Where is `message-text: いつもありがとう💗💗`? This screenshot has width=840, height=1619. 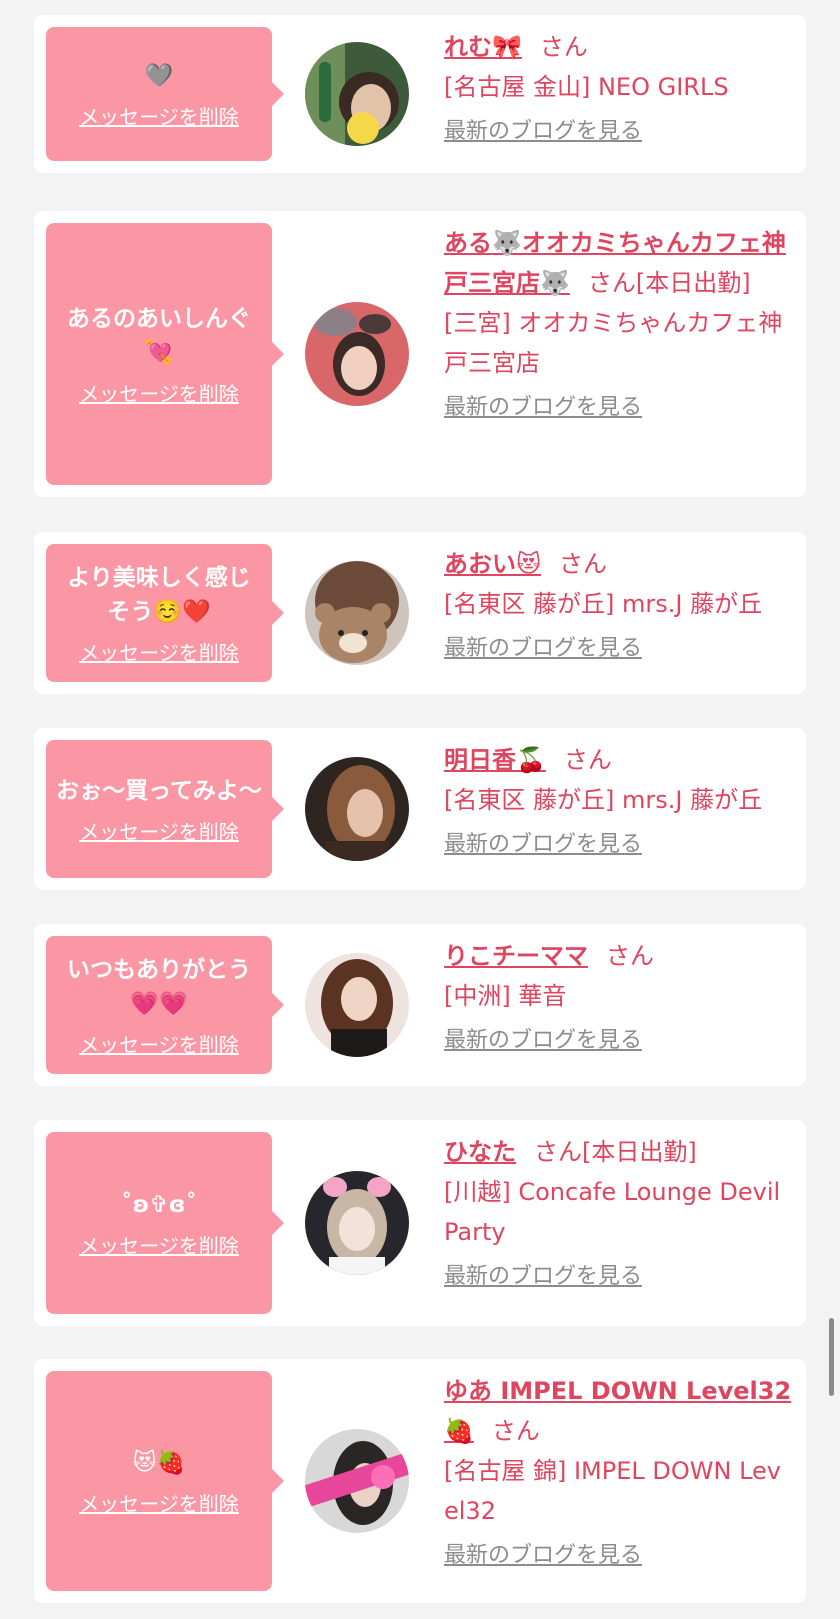 message-text: いつもありがとう💗💗 is located at coordinates (159, 986).